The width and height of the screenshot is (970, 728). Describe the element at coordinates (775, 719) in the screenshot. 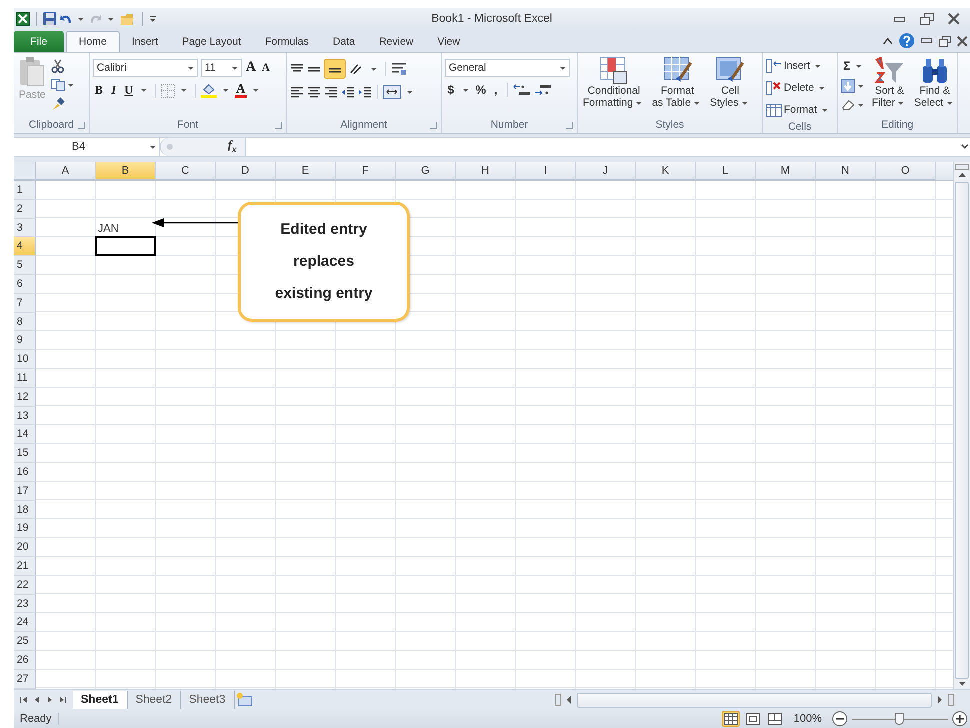

I see `page-break-view-button` at that location.